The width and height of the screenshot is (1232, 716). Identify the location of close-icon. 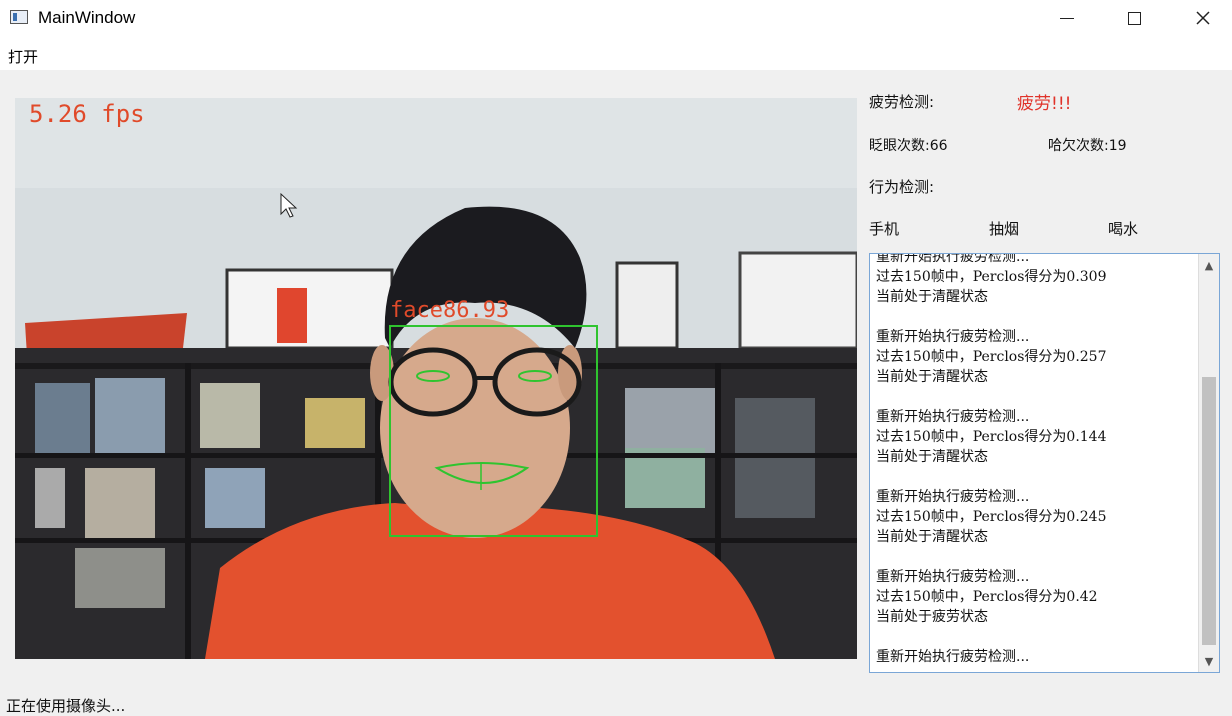
(1203, 18).